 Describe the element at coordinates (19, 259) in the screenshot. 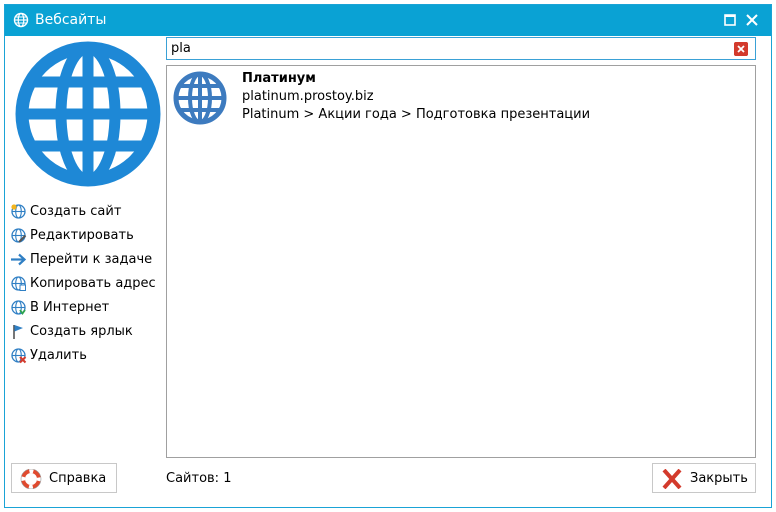

I see `arrow-right-icon` at that location.